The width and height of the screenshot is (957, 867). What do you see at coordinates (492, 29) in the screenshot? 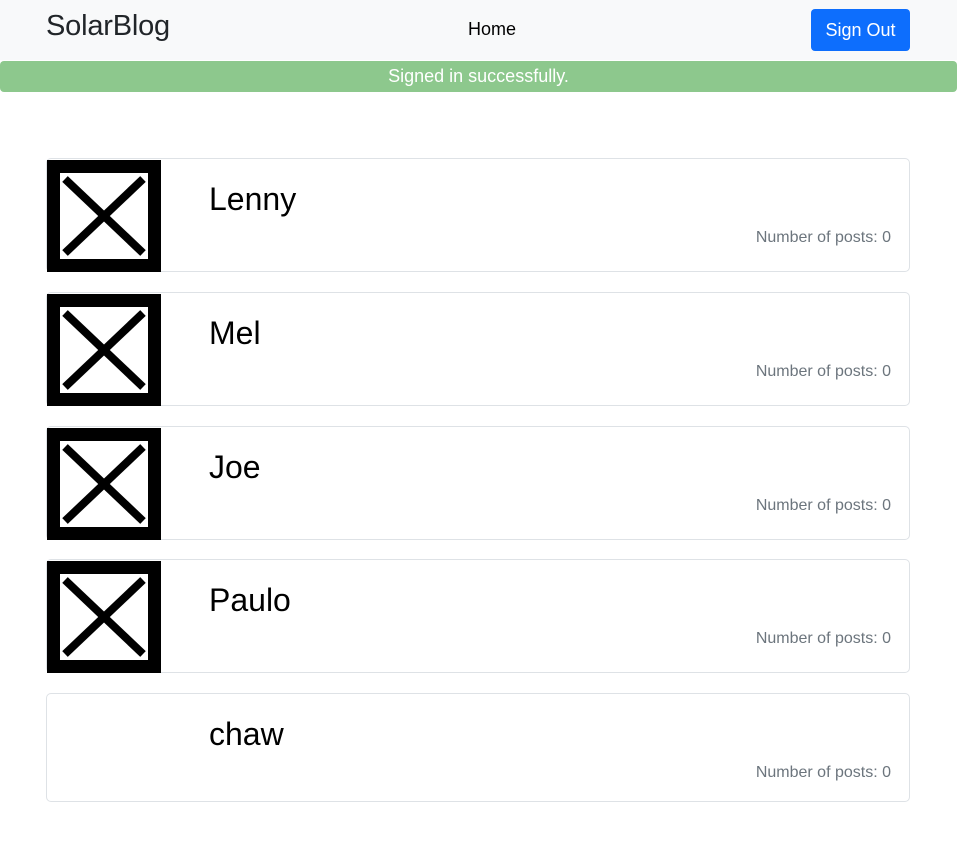
I see `nav-home-link: Home` at bounding box center [492, 29].